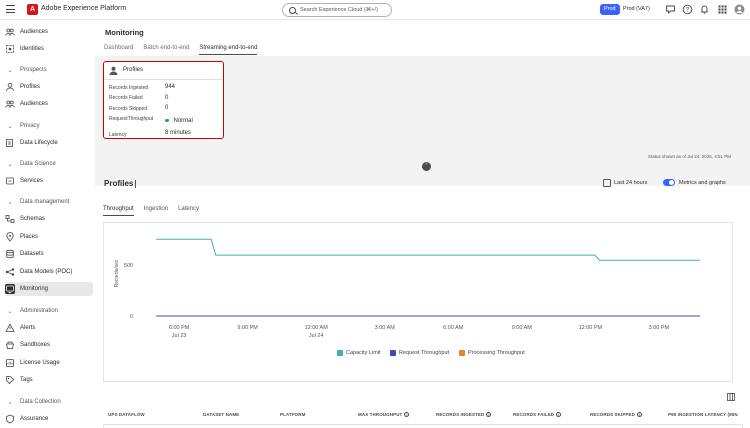 Image resolution: width=750 pixels, height=428 pixels. Describe the element at coordinates (426, 166) in the screenshot. I see `collapse-panel-button: ⌃` at that location.